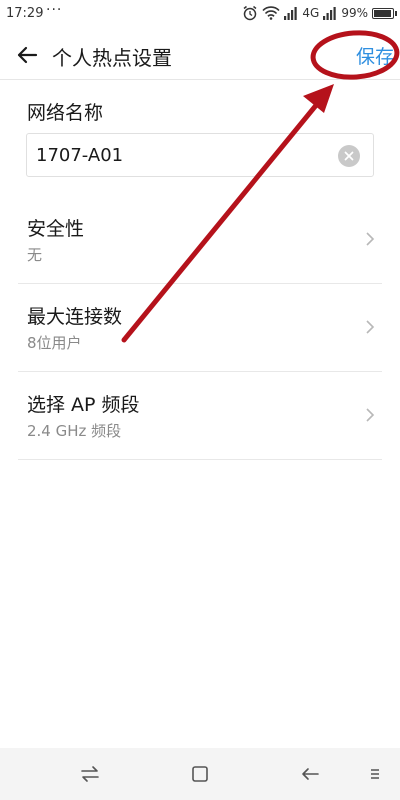  Describe the element at coordinates (375, 774) in the screenshot. I see `menu-icon` at that location.